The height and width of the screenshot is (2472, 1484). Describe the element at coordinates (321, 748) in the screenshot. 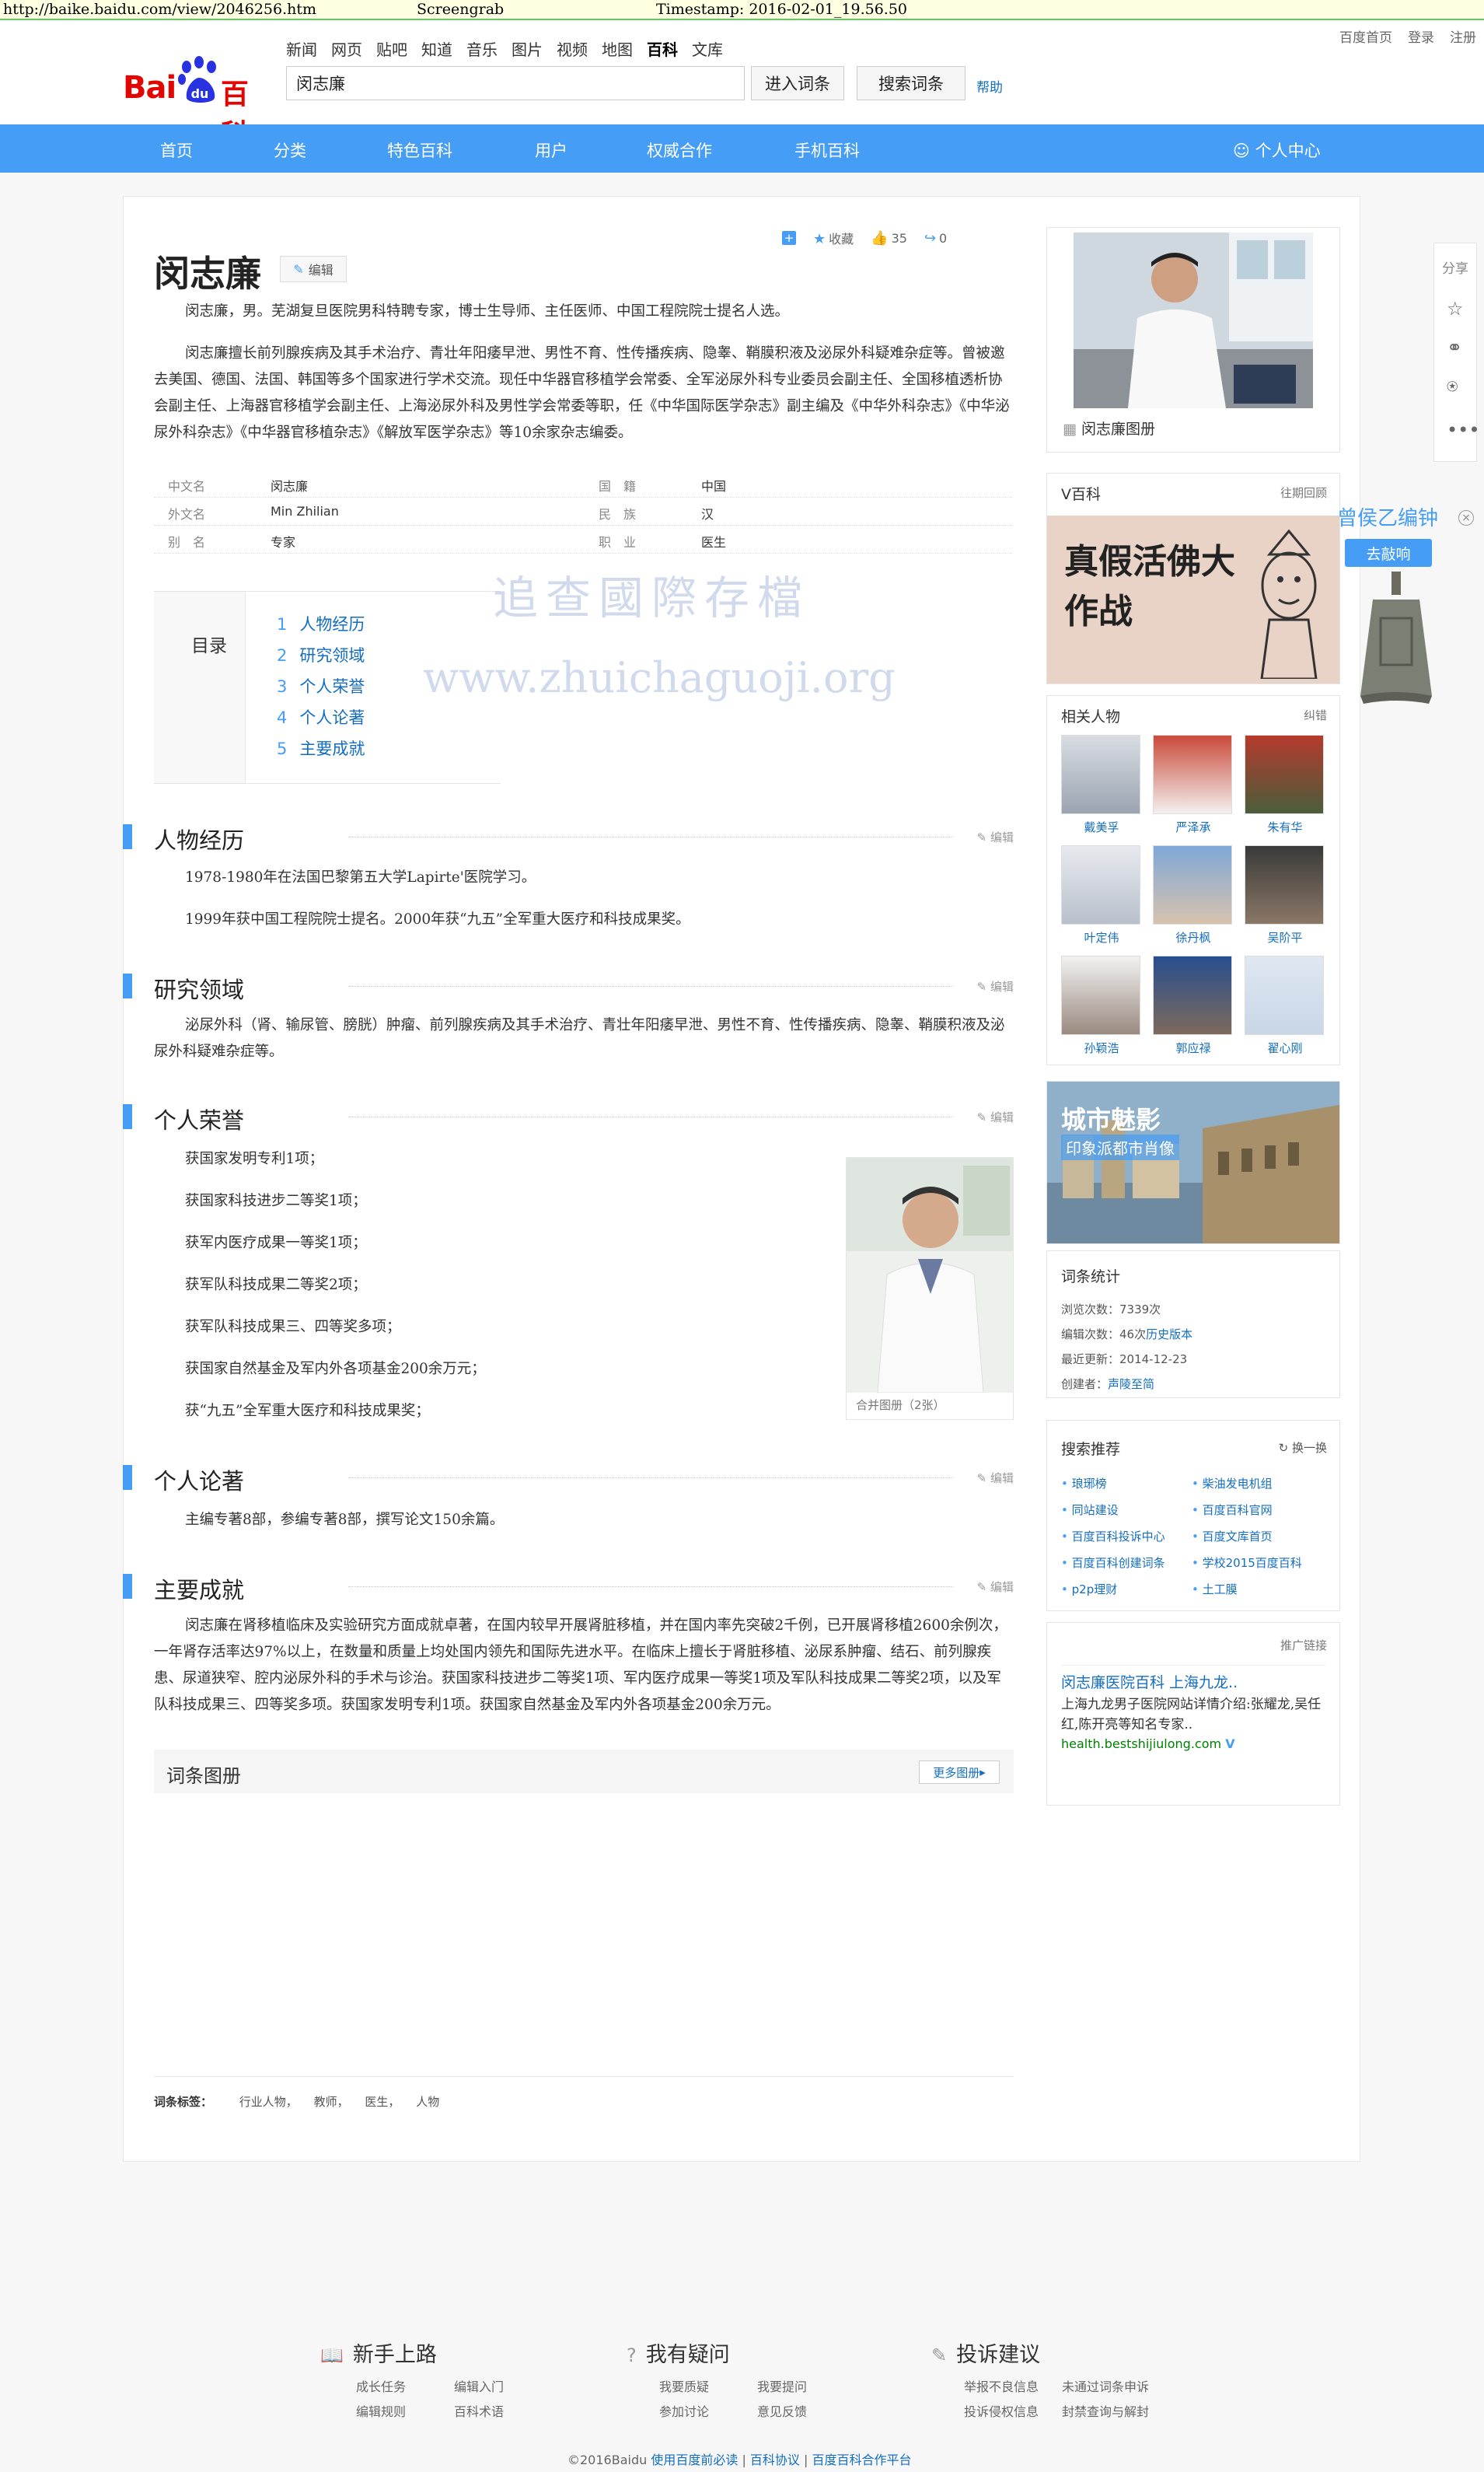

I see `toc-item: 5 主要成就` at that location.